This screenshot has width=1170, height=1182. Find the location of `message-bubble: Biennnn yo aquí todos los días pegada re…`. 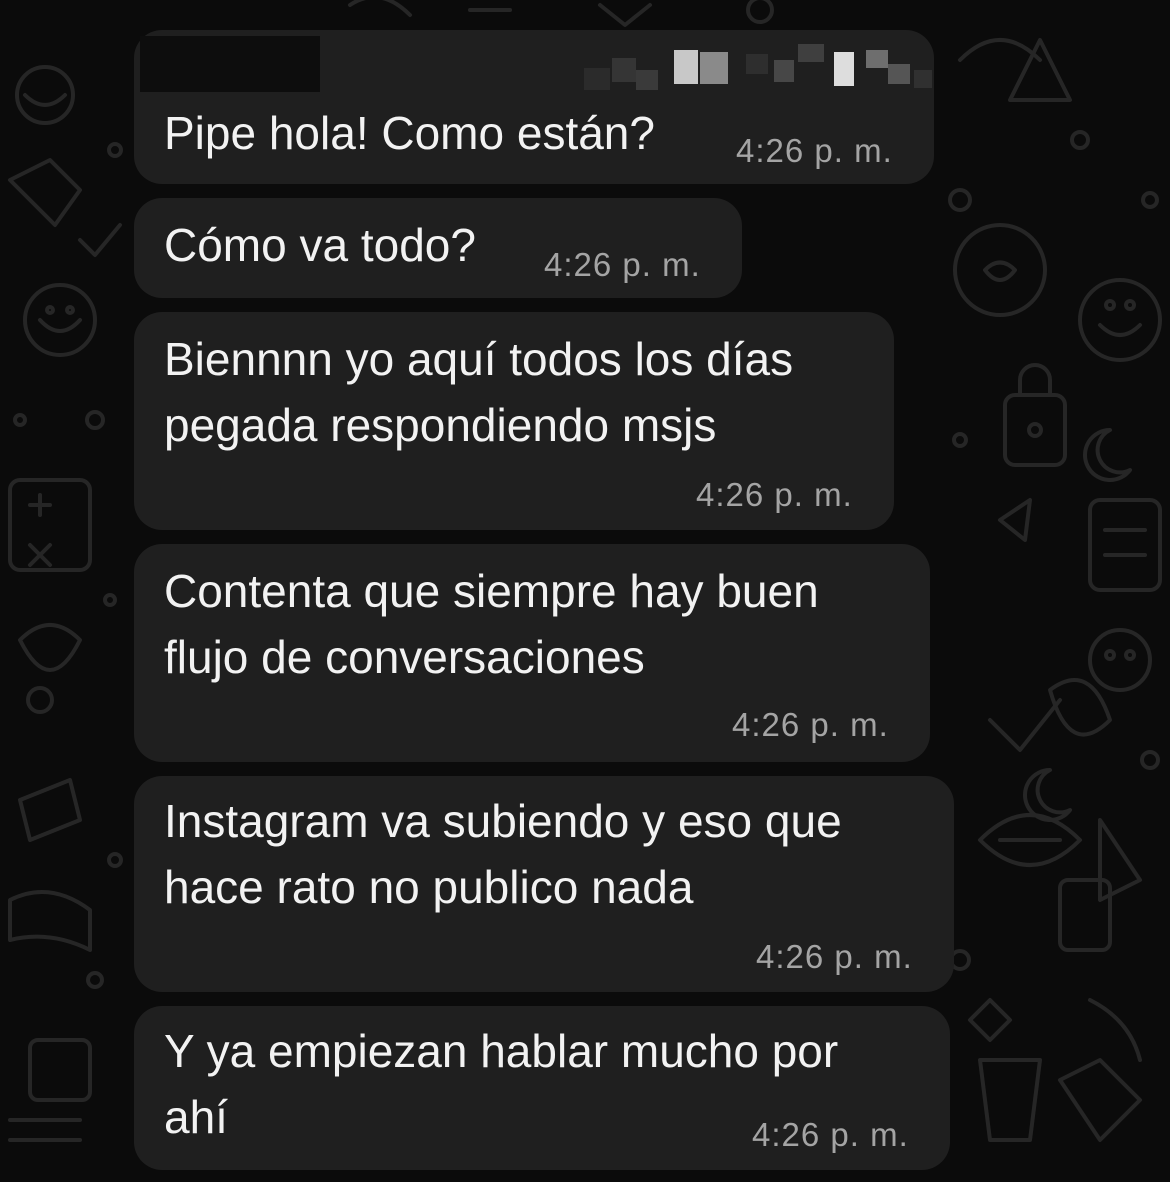

message-bubble: Biennnn yo aquí todos los días pegada re… is located at coordinates (514, 421).